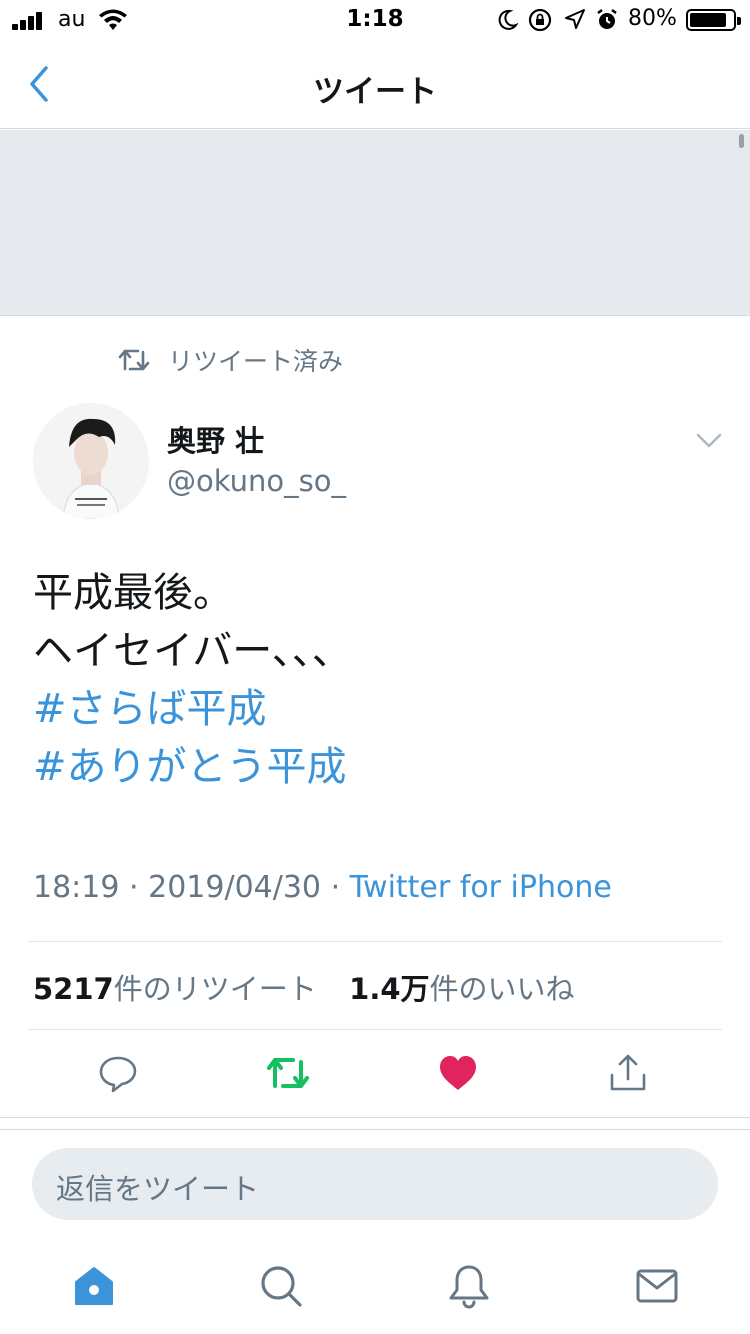 The width and height of the screenshot is (750, 1334). Describe the element at coordinates (713, 20) in the screenshot. I see `battery-icon` at that location.